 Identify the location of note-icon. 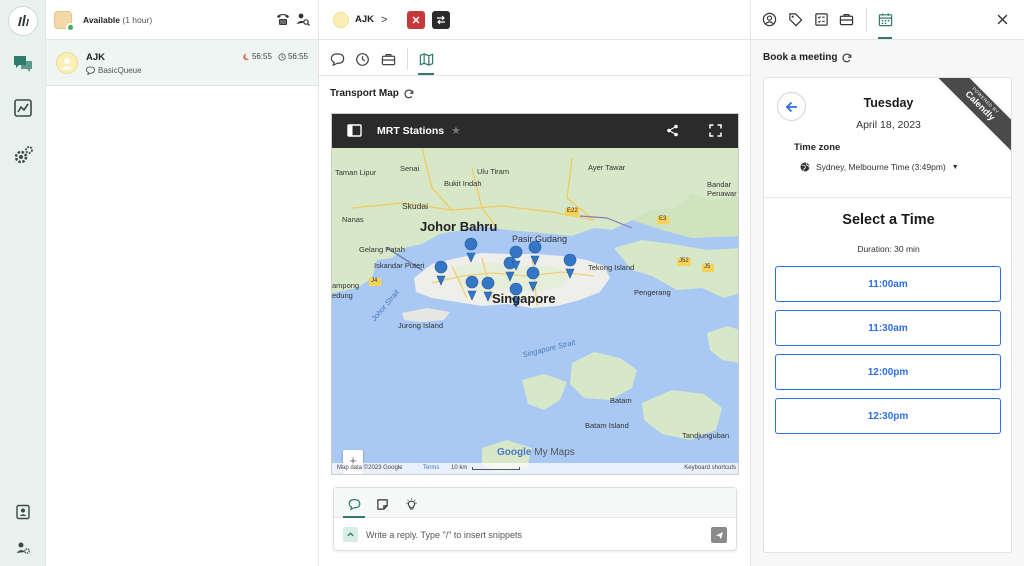
(382, 504).